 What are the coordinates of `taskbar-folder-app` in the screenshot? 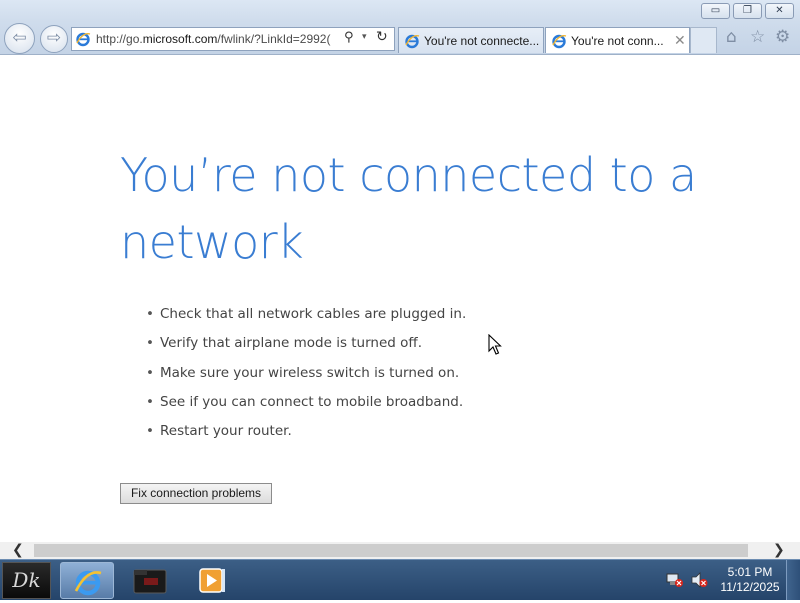 It's located at (149, 580).